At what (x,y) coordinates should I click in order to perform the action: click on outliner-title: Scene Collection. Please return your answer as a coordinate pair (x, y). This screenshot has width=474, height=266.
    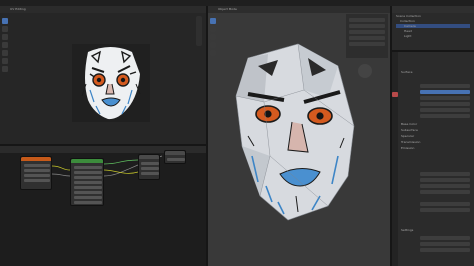
    Looking at the image, I should click on (408, 16).